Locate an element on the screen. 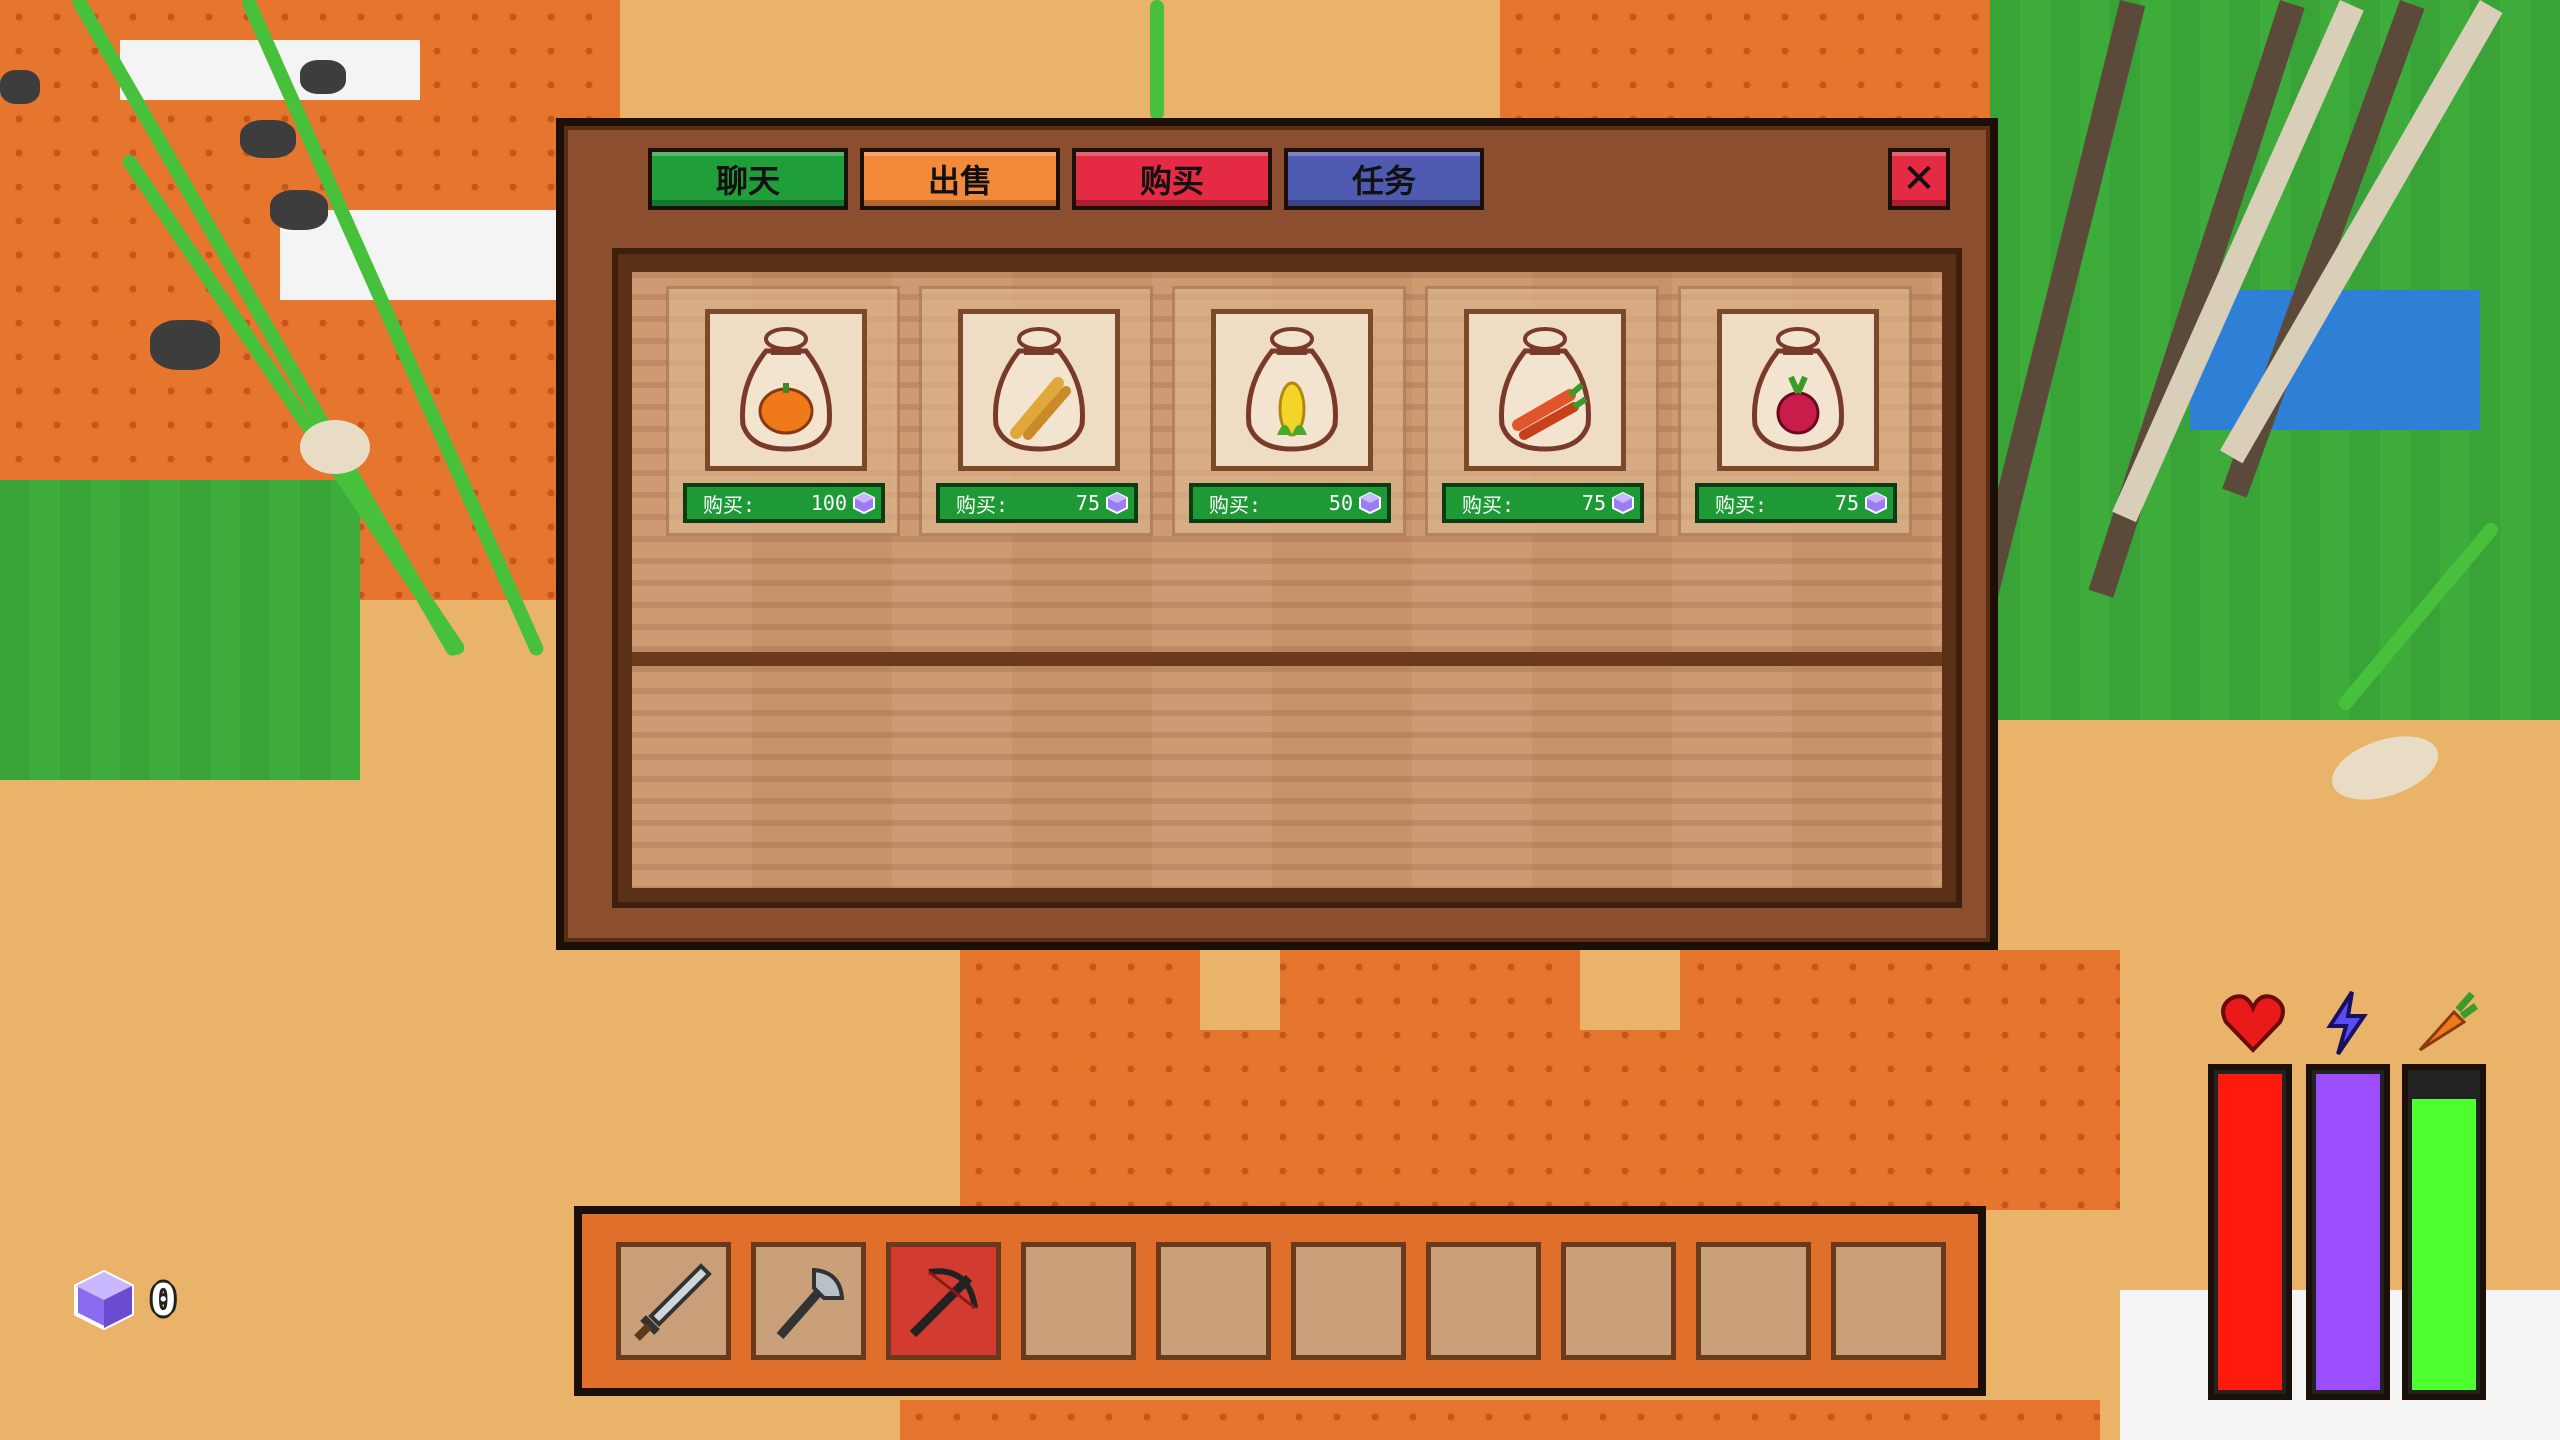 The height and width of the screenshot is (1440, 2560). sword-icon is located at coordinates (672, 1302).